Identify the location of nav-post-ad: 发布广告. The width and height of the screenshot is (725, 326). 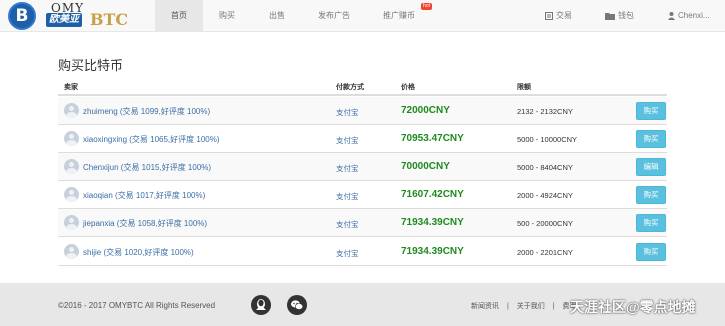
(334, 16).